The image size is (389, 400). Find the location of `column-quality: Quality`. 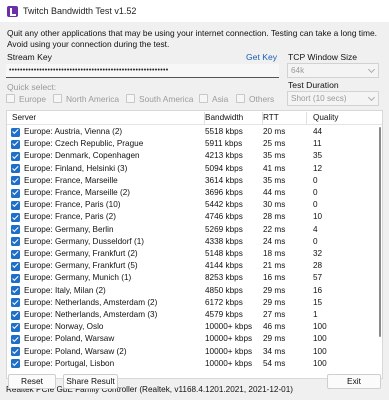

column-quality: Quality is located at coordinates (325, 117).